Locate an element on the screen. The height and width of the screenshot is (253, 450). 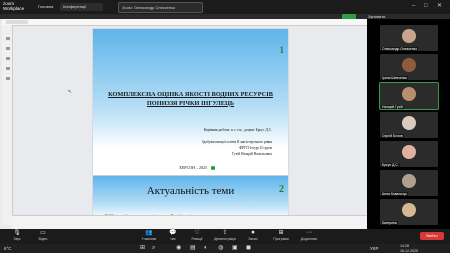
microphone-muted-icon: 🎙 is located at coordinates (17, 233).